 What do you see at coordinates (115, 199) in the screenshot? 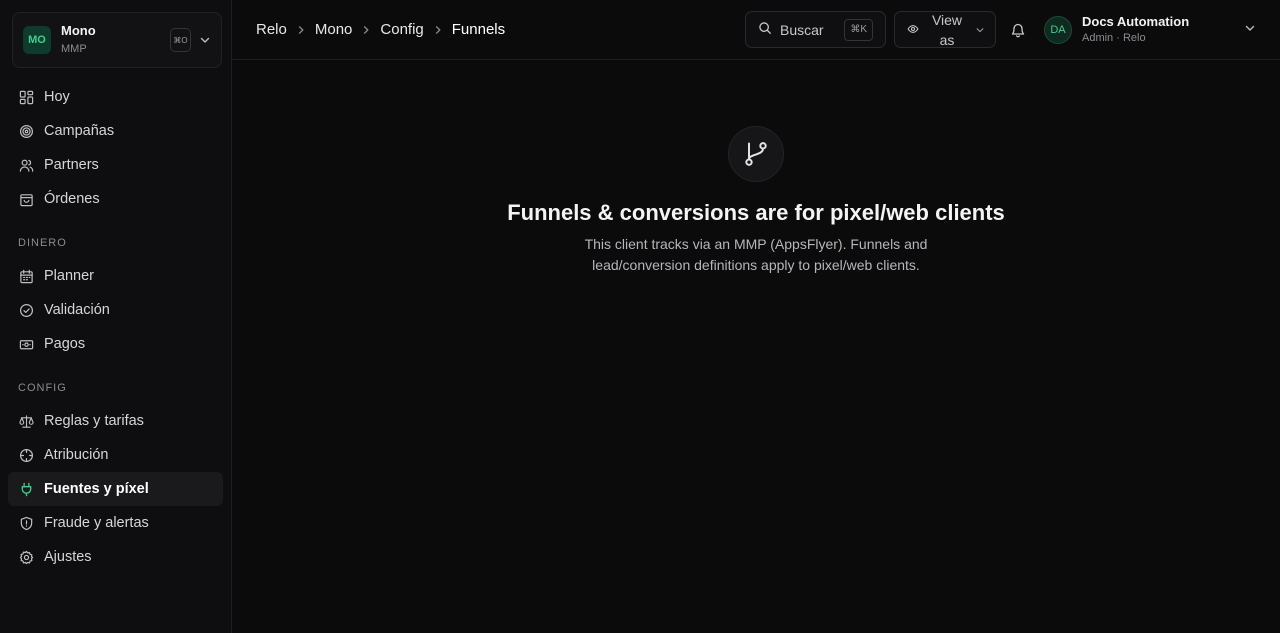
I see `sidebar-item-ordenes: Órdenes` at bounding box center [115, 199].